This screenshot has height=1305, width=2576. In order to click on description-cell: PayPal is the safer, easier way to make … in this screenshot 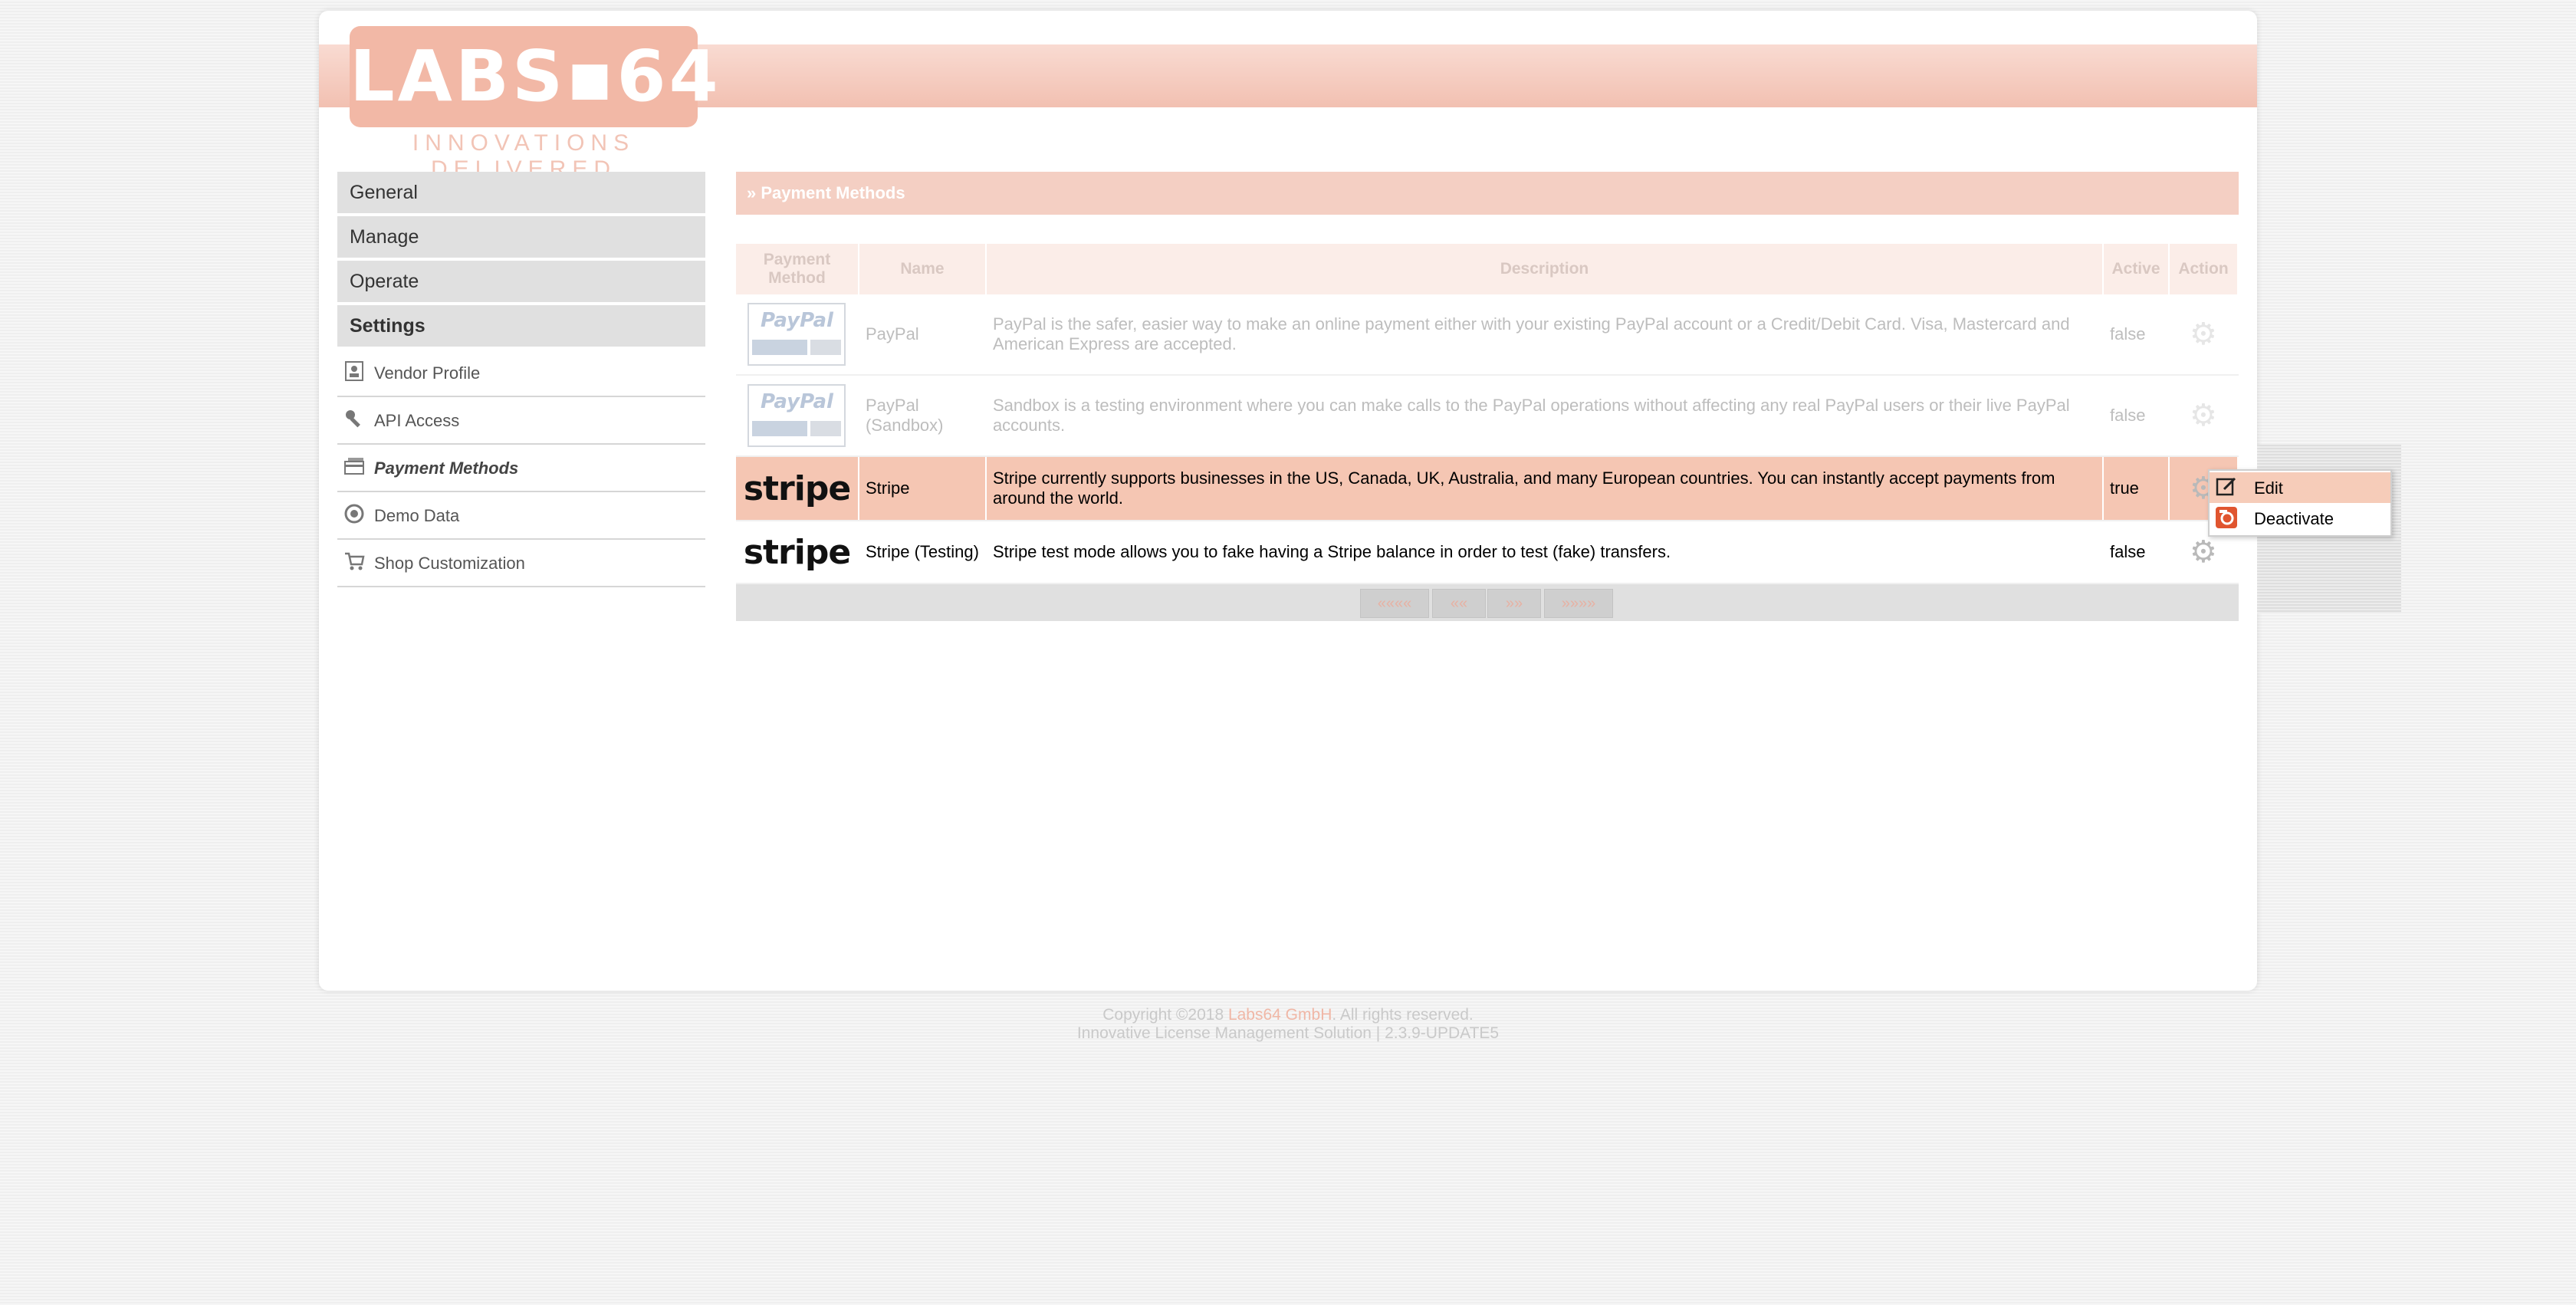, I will do `click(1545, 335)`.